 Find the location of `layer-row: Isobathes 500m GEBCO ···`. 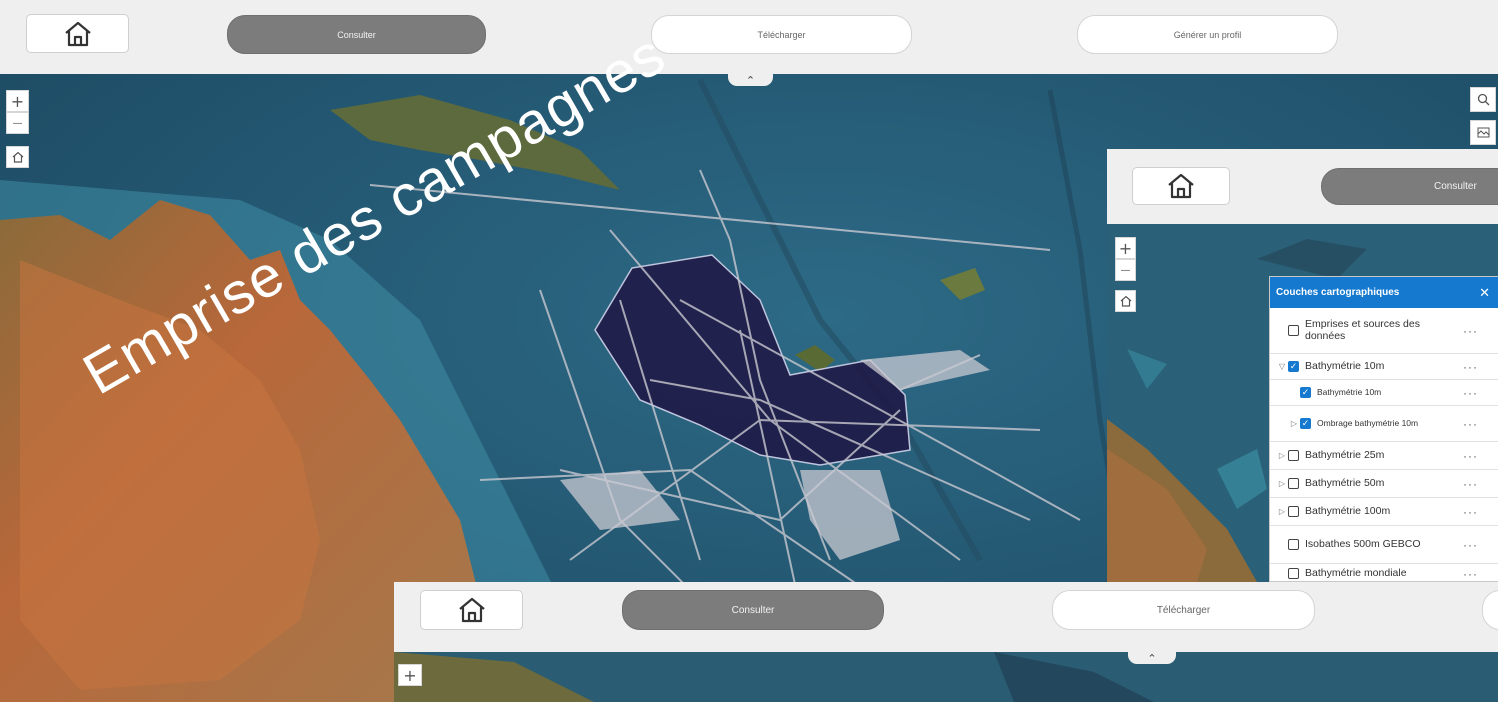

layer-row: Isobathes 500m GEBCO ··· is located at coordinates (1384, 545).